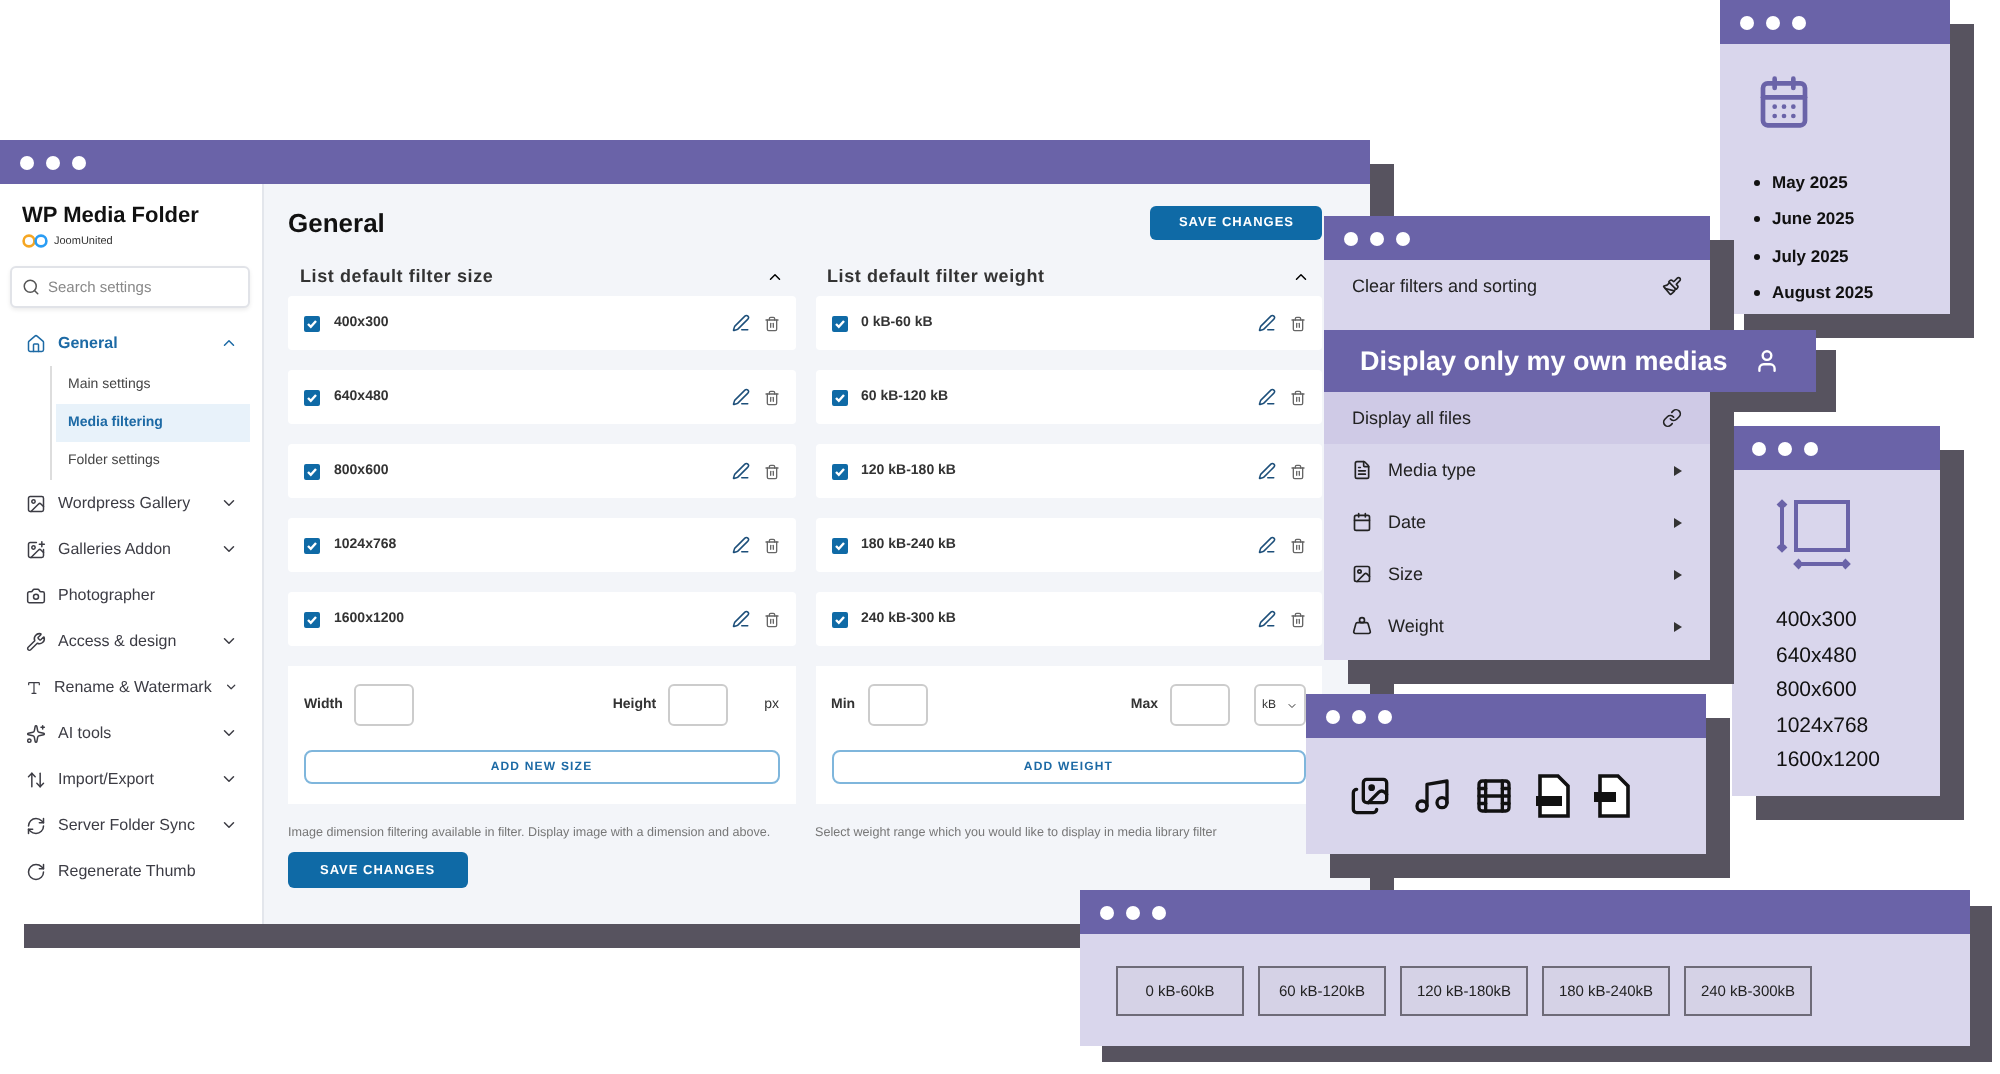 Image resolution: width=2000 pixels, height=1074 pixels. What do you see at coordinates (1672, 286) in the screenshot?
I see `brush-icon` at bounding box center [1672, 286].